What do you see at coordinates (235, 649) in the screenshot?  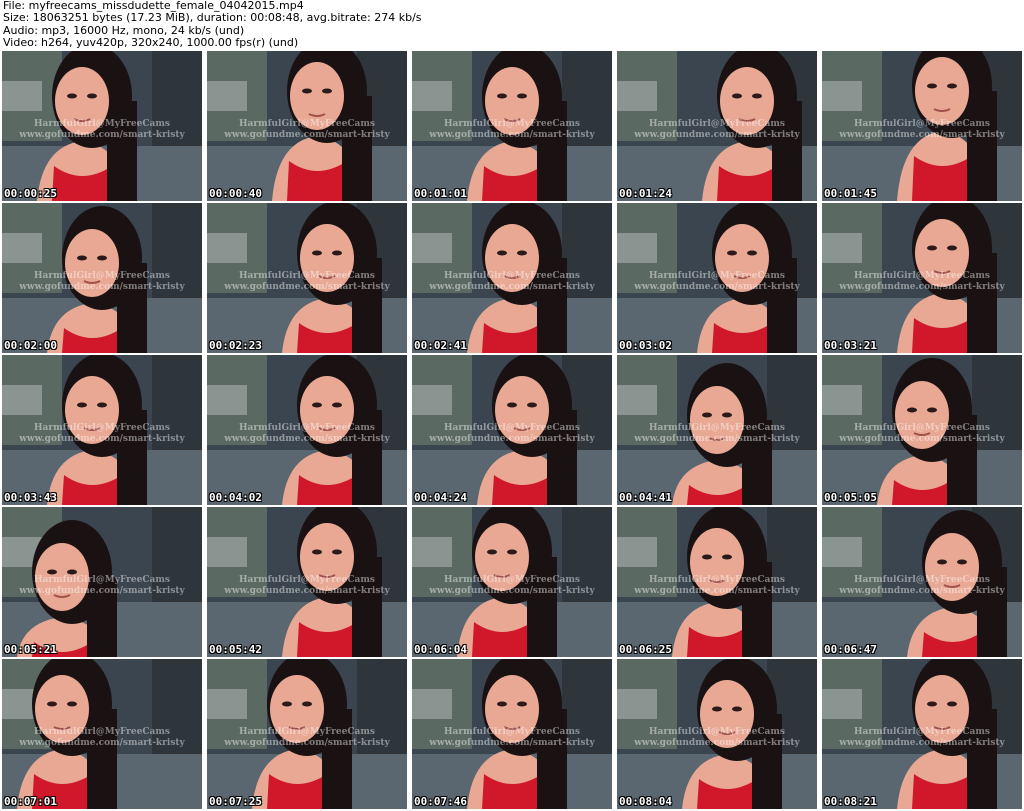 I see `thumbnail-timestamp: 00:05:42` at bounding box center [235, 649].